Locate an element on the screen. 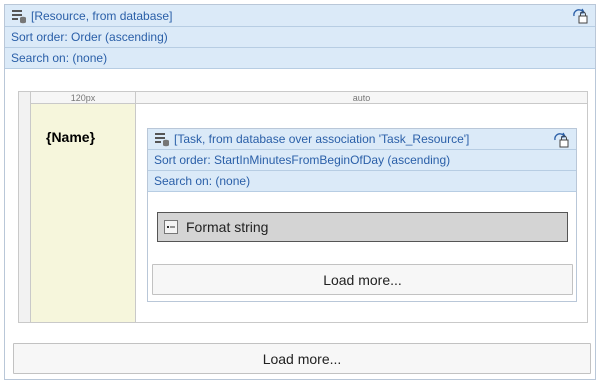  grid-cell-name: {Name} is located at coordinates (83, 213).